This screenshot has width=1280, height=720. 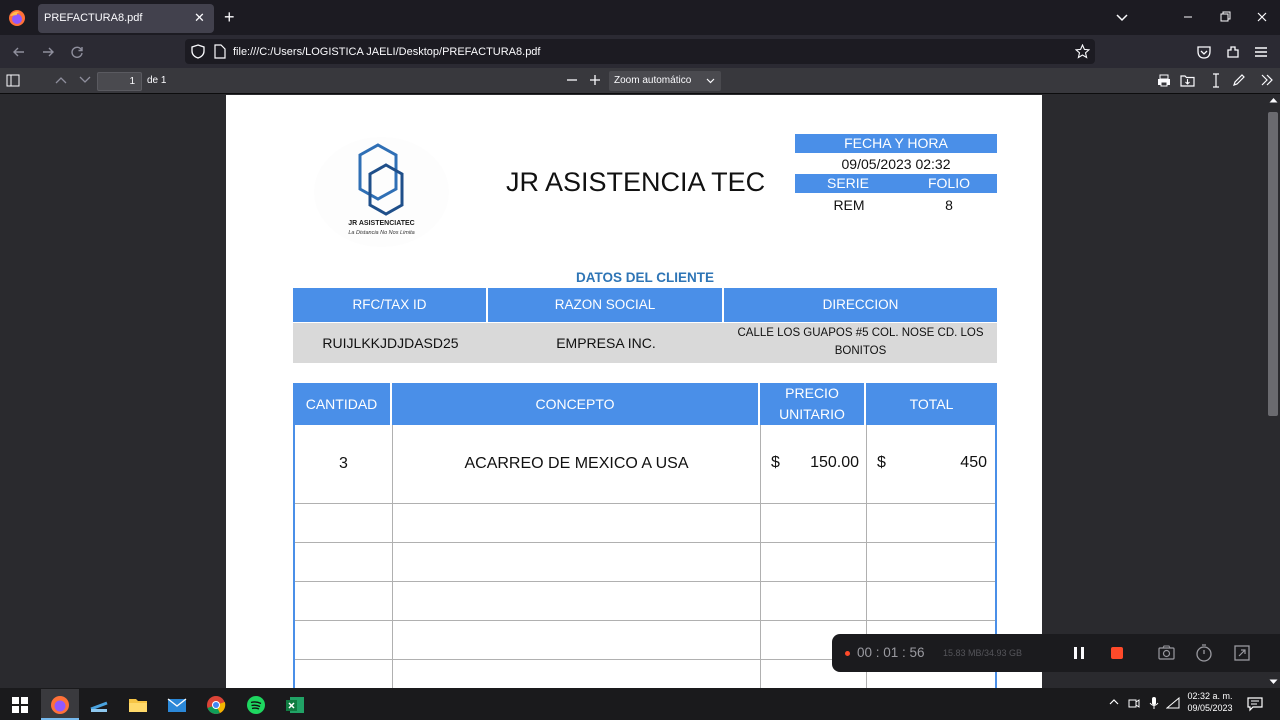 What do you see at coordinates (229, 17) in the screenshot?
I see `new-tab-icon: +` at bounding box center [229, 17].